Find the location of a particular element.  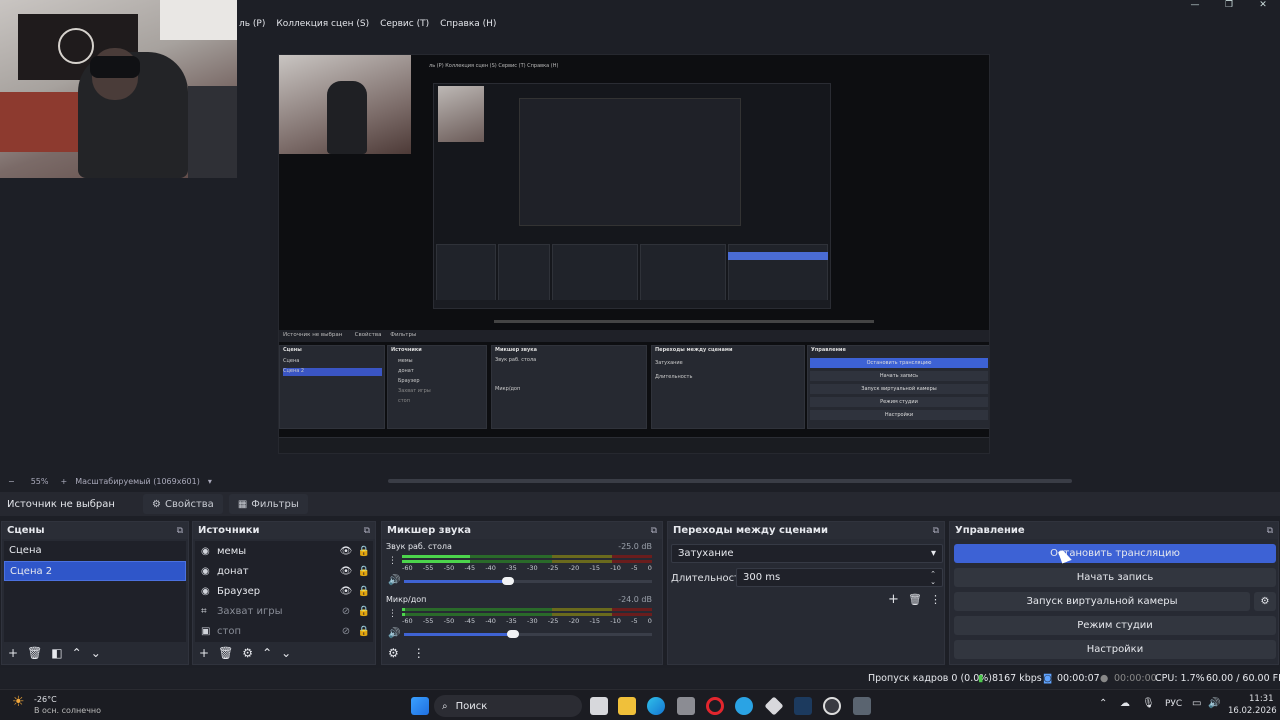

app-cube-icon is located at coordinates (774, 706).